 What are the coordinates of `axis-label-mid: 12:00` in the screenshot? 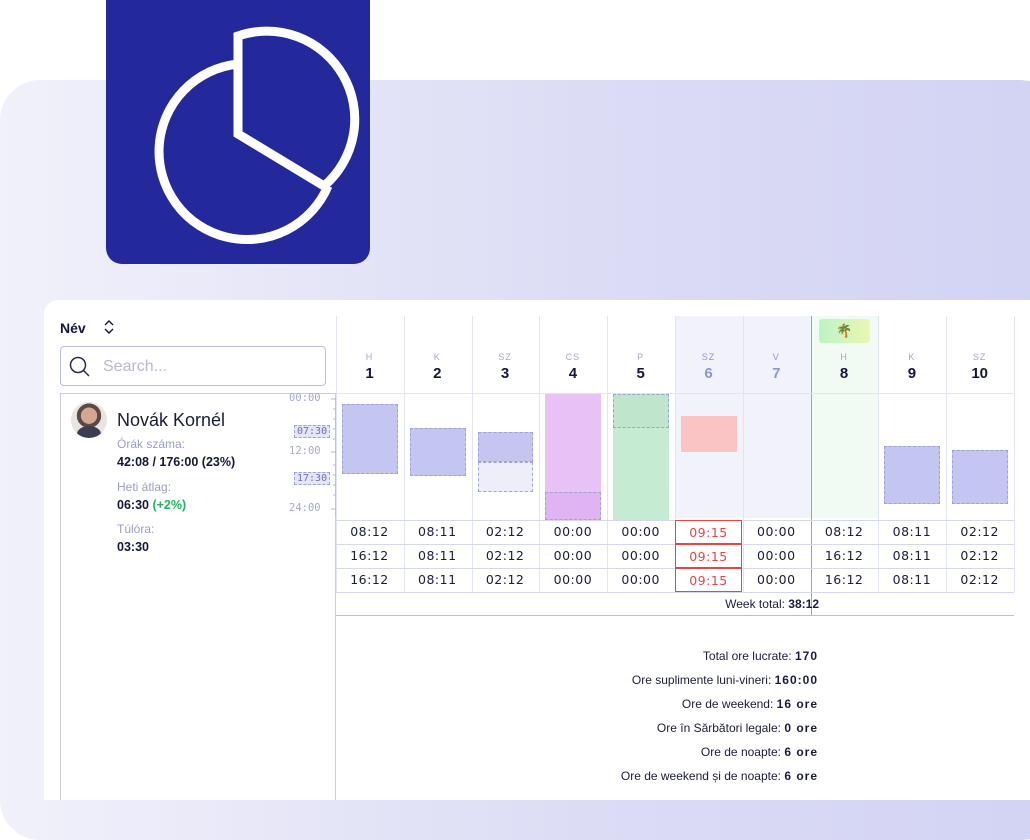 It's located at (305, 451).